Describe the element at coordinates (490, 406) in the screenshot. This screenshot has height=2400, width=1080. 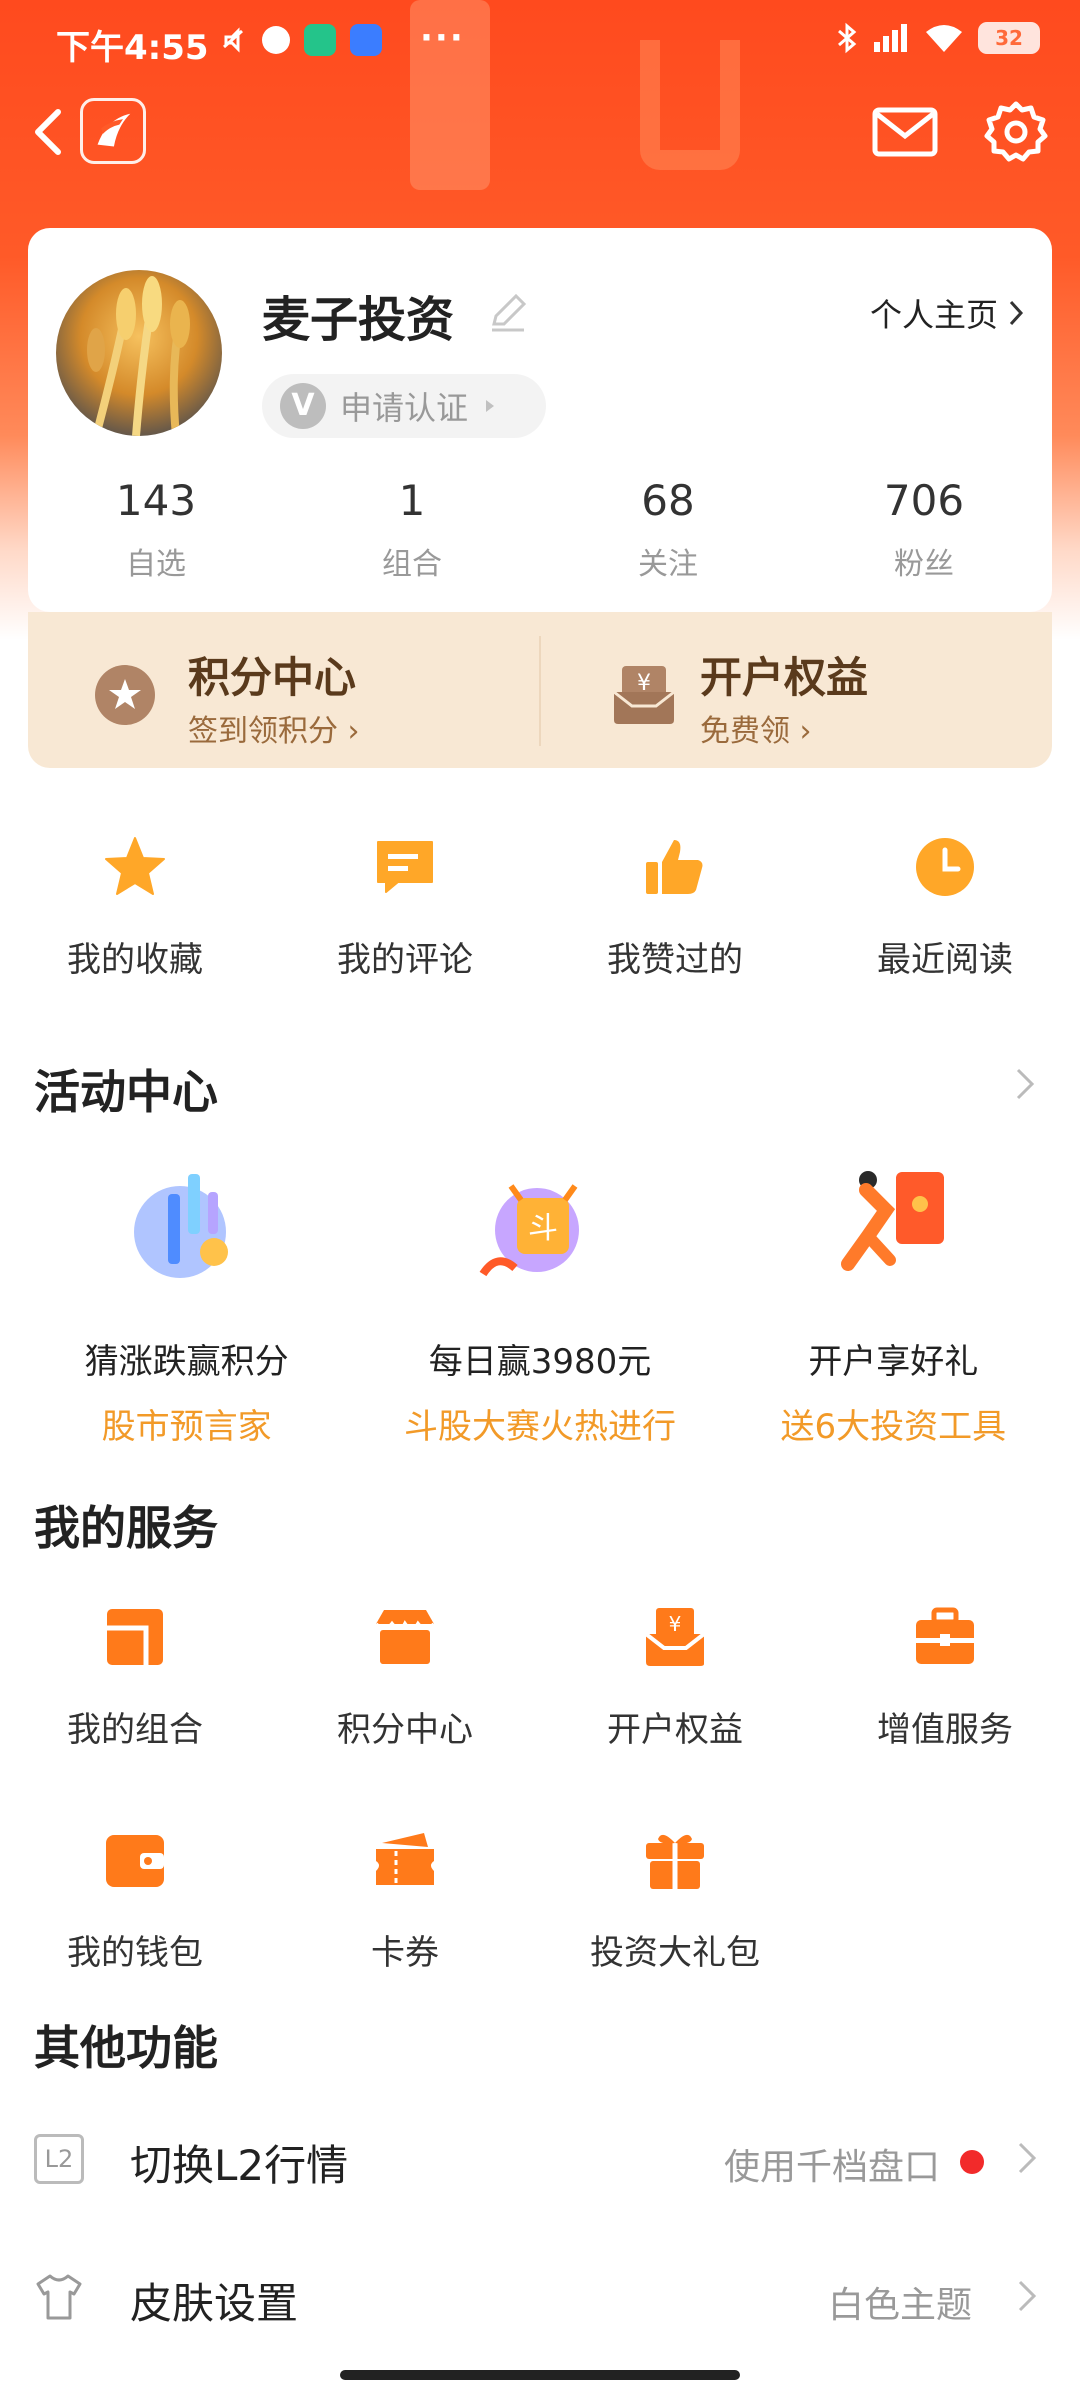
I see `triangle-right-icon` at that location.